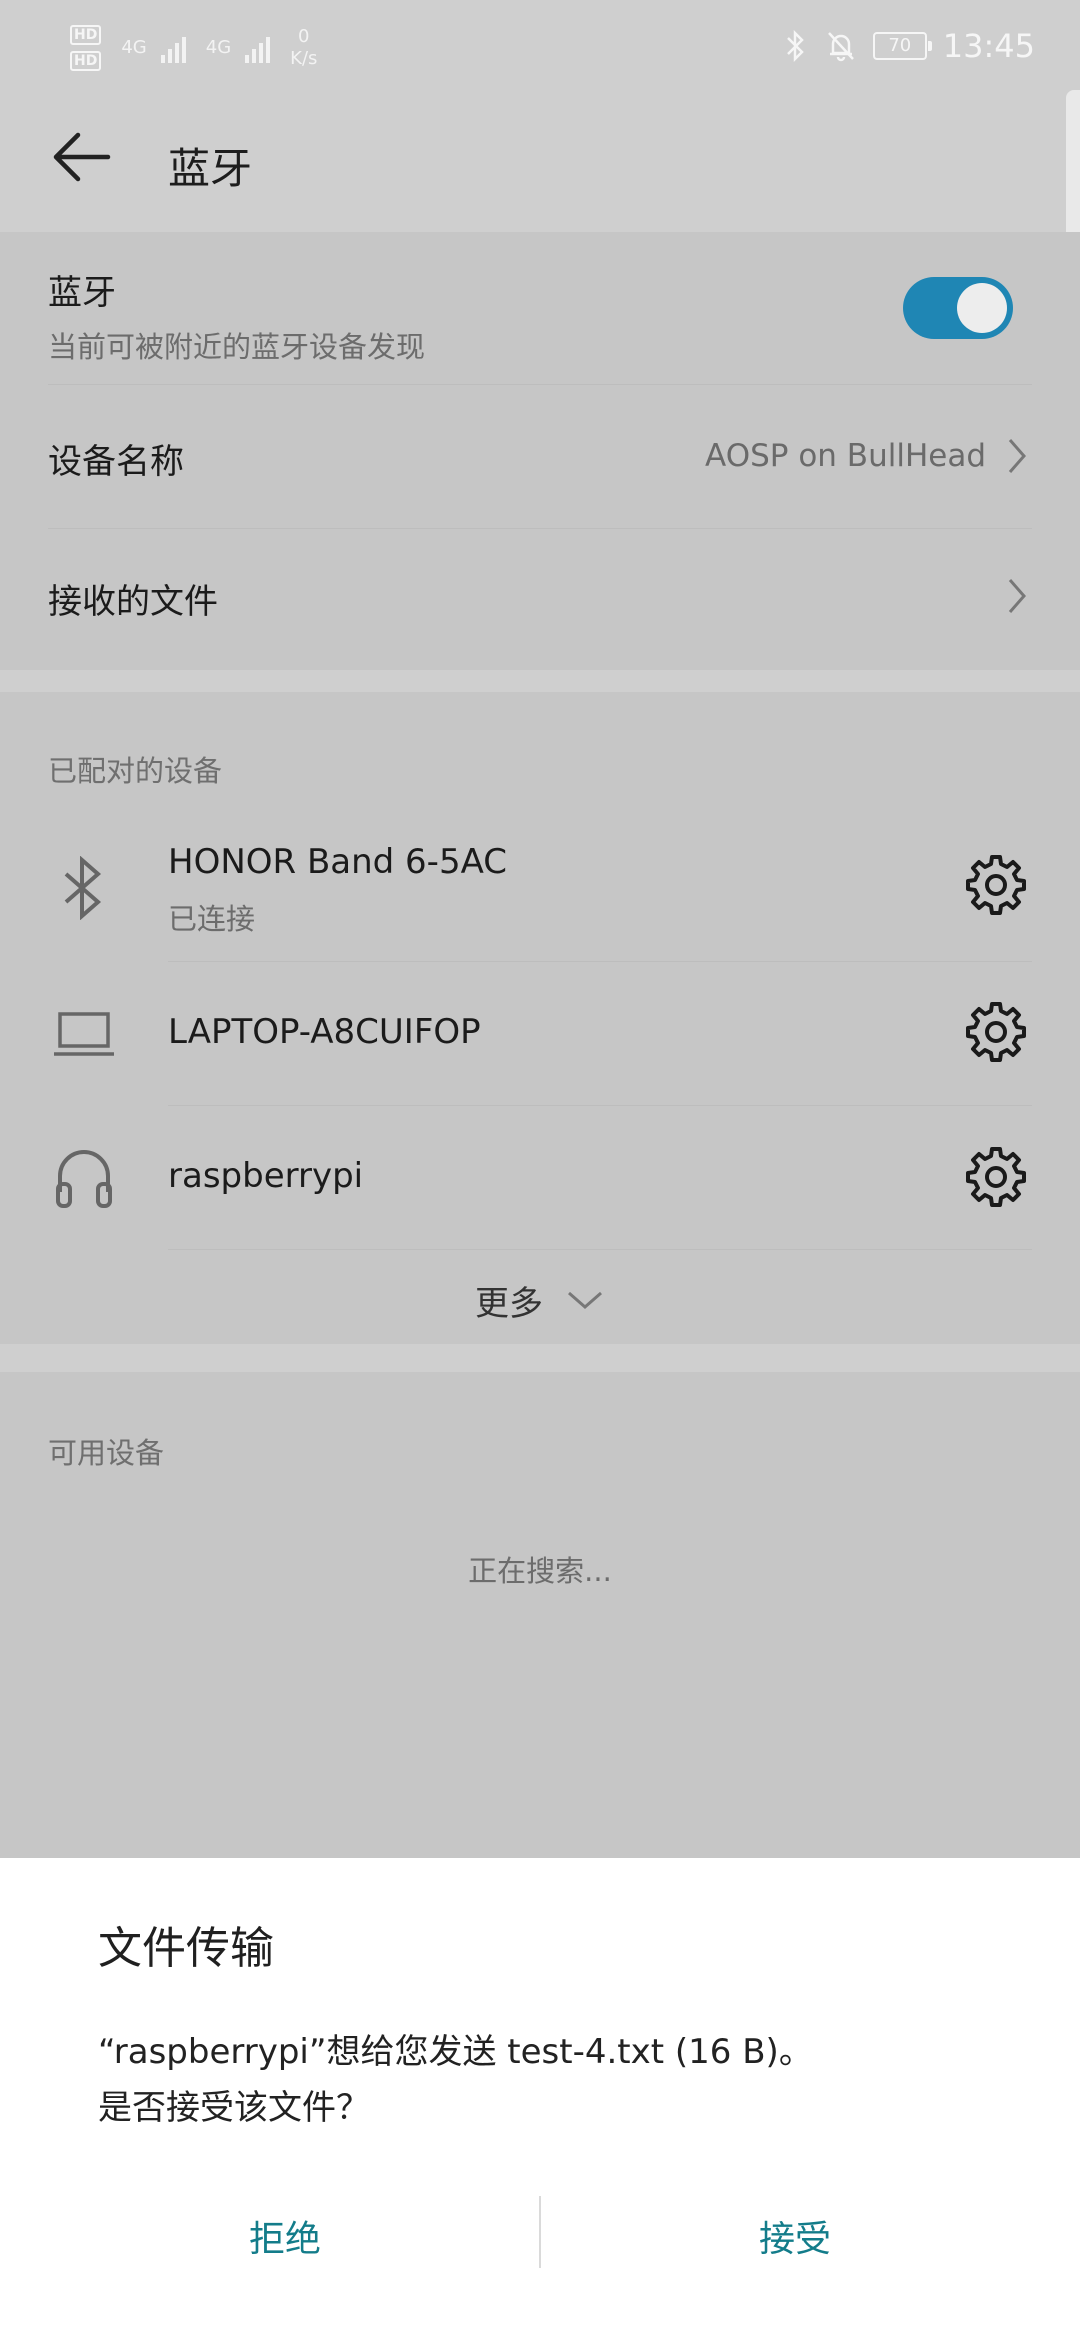  What do you see at coordinates (840, 47) in the screenshot?
I see `mute-icon` at bounding box center [840, 47].